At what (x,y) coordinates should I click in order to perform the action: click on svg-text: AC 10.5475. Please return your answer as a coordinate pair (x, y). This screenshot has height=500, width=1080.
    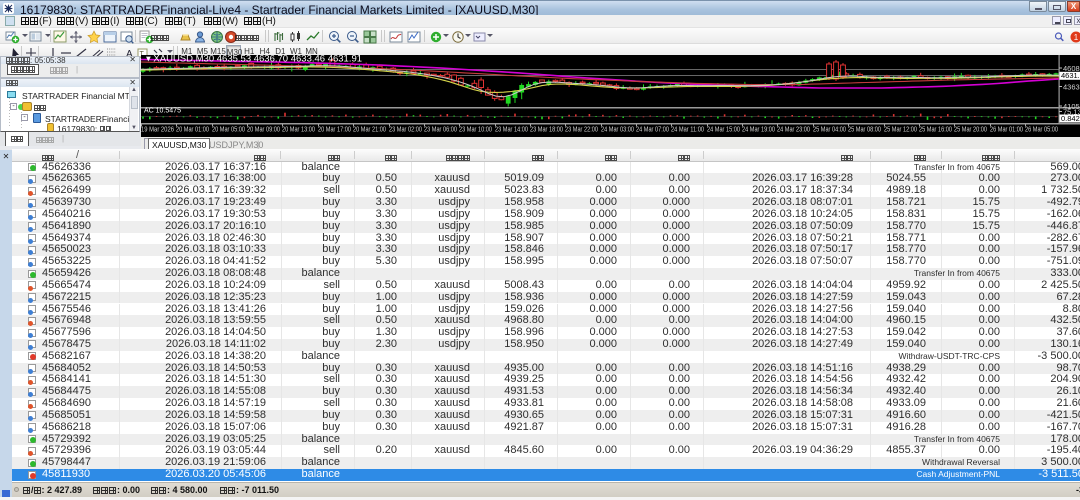
    Looking at the image, I should click on (162, 111).